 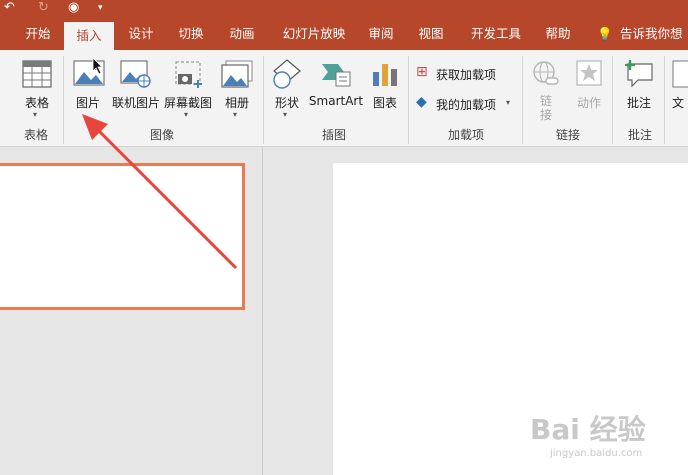 I want to click on annotation-arrow, so click(x=160, y=192).